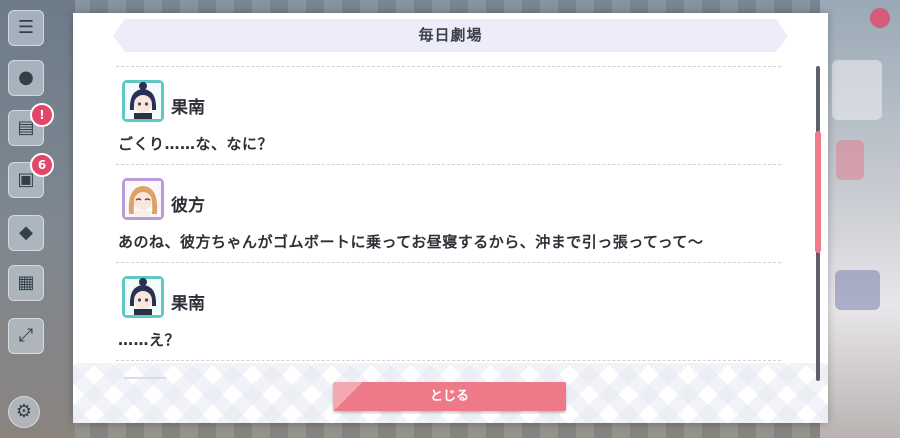 This screenshot has height=438, width=900. Describe the element at coordinates (26, 336) in the screenshot. I see `fullscreen-icon: ⤢` at that location.